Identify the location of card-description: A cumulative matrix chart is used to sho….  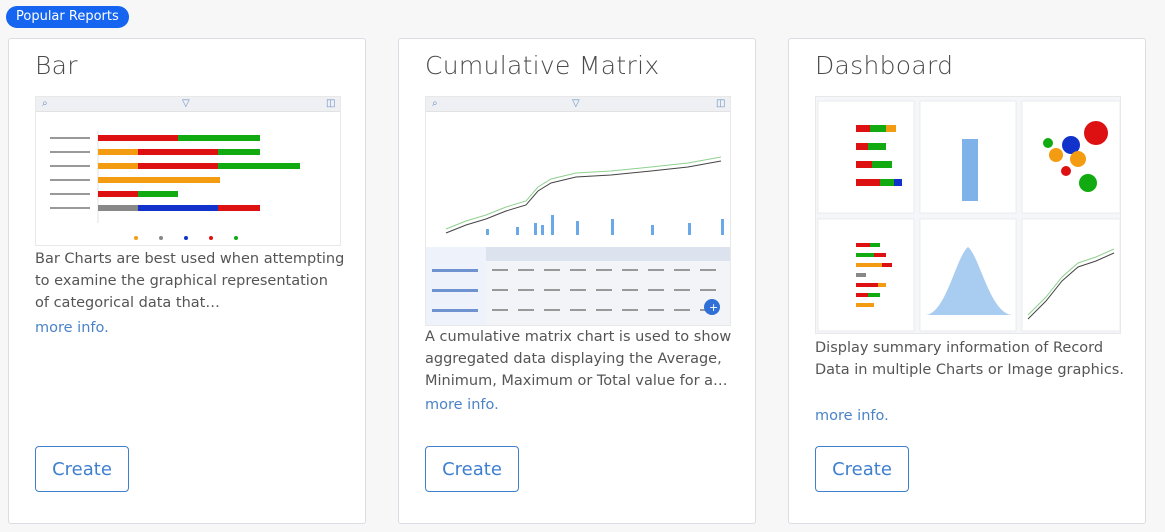
(578, 359).